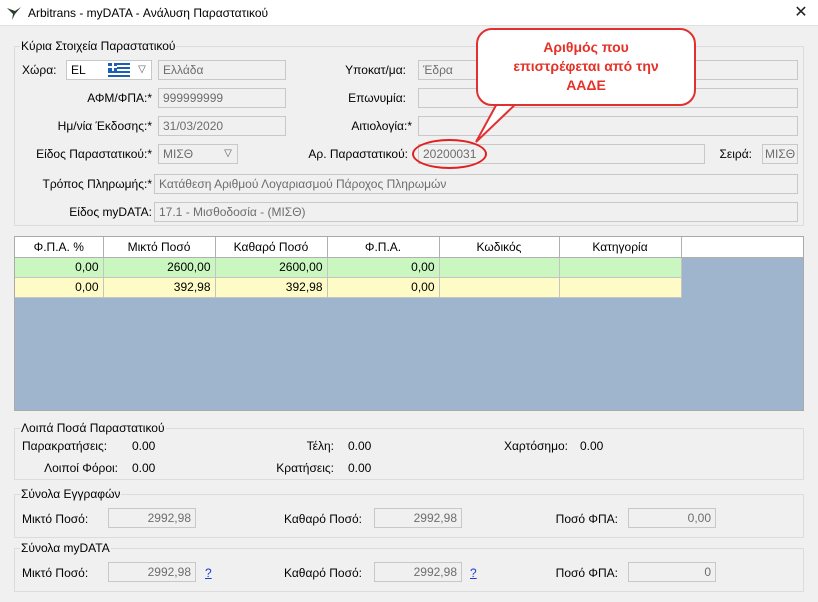 The image size is (818, 602). What do you see at coordinates (360, 446) in the screenshot?
I see `fees-value: 0.00` at bounding box center [360, 446].